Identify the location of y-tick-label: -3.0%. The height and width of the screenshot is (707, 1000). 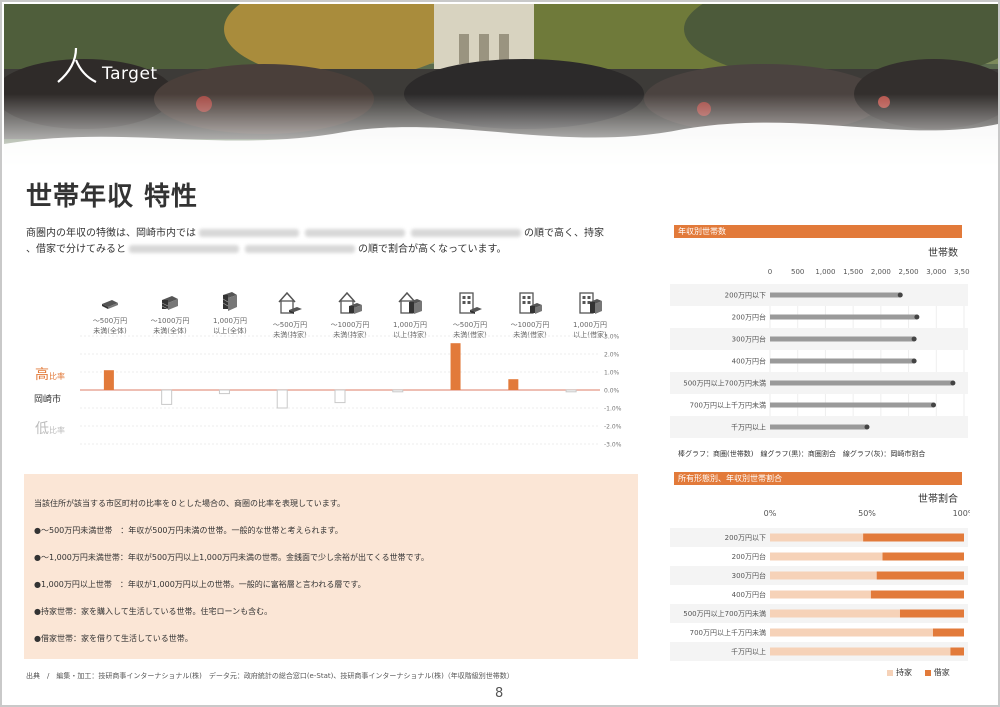
(613, 445).